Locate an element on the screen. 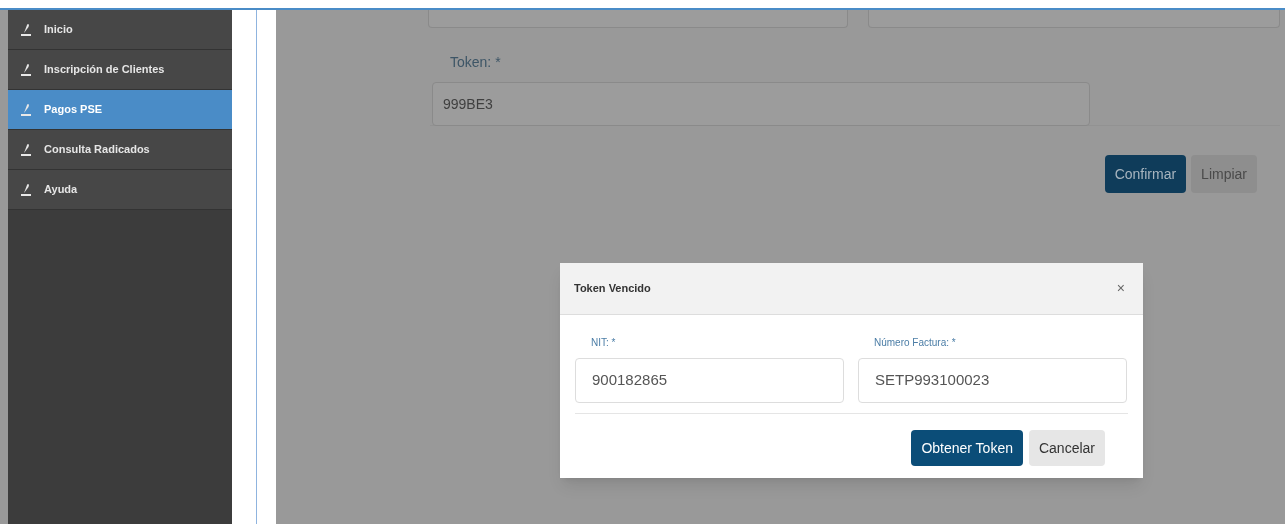 The height and width of the screenshot is (524, 1285). close-button: × is located at coordinates (1120, 288).